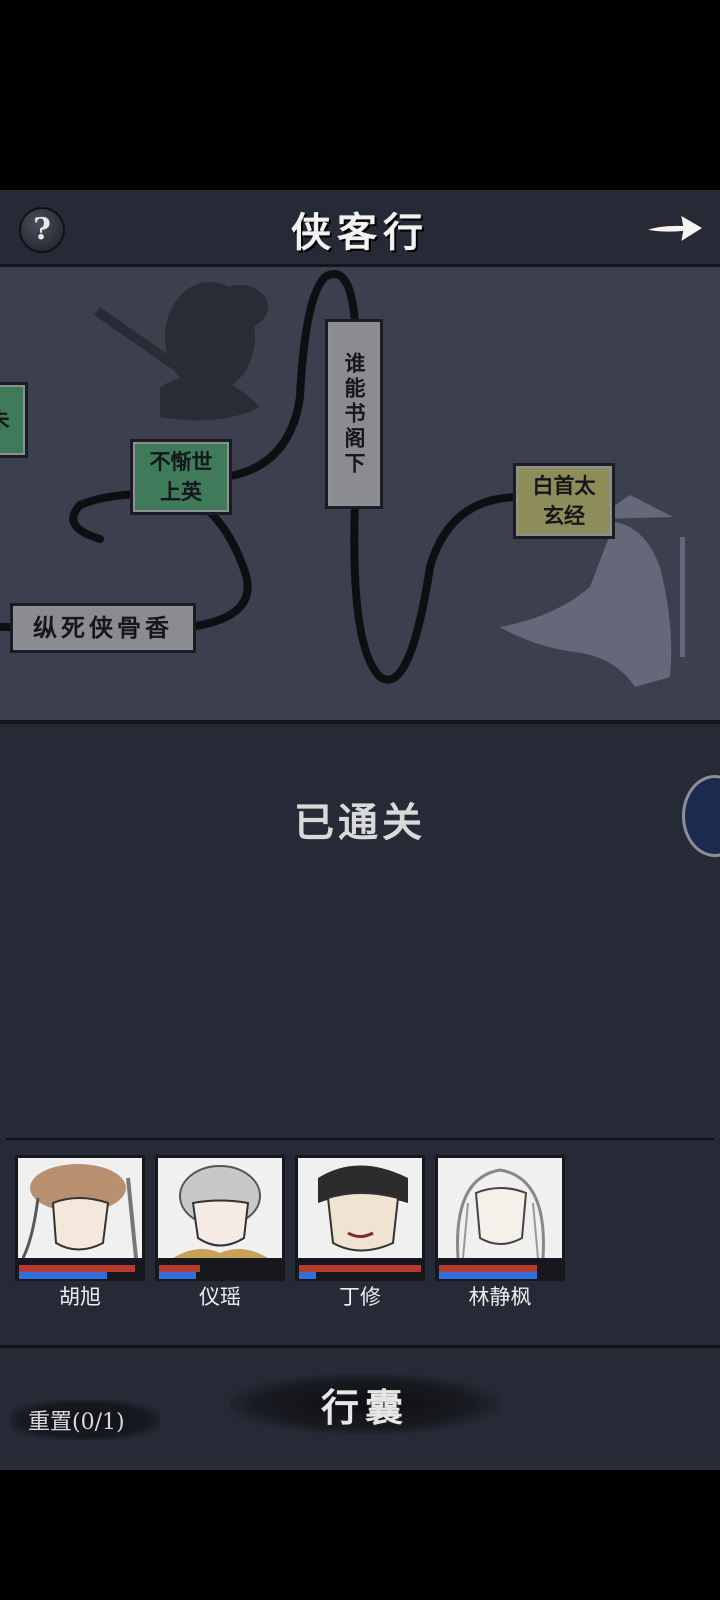 Image resolution: width=720 pixels, height=1600 pixels. I want to click on reset-button: 重置(0/1), so click(85, 1420).